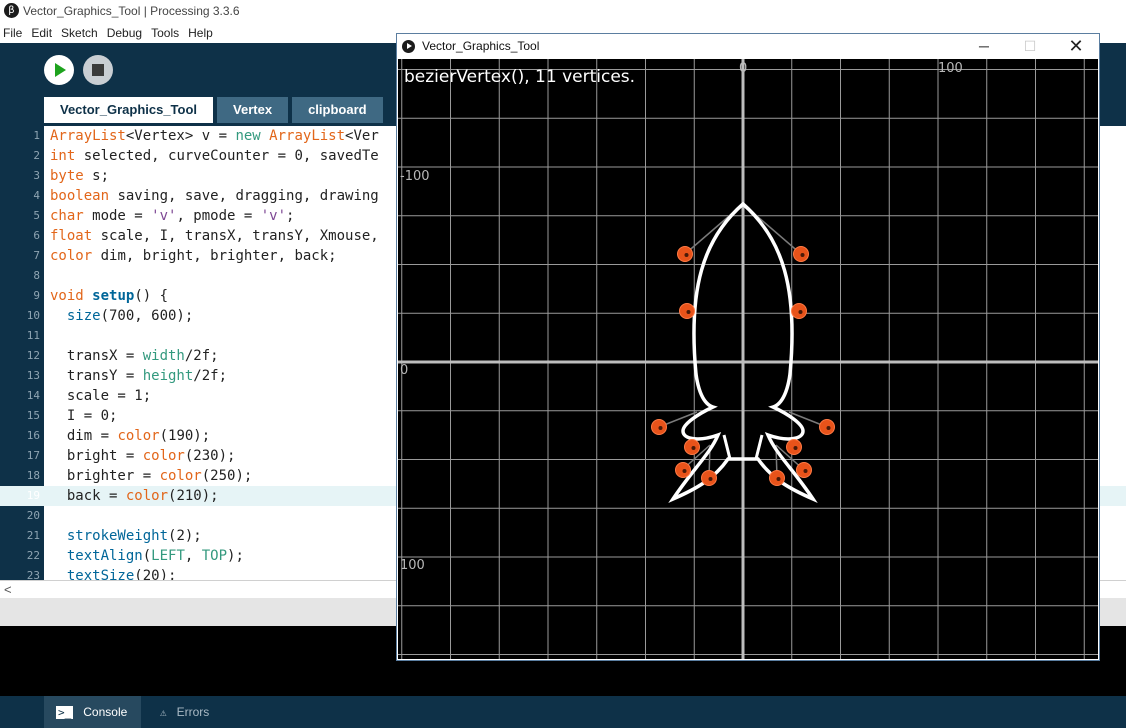 The width and height of the screenshot is (1126, 728). I want to click on menu-file: File, so click(12, 33).